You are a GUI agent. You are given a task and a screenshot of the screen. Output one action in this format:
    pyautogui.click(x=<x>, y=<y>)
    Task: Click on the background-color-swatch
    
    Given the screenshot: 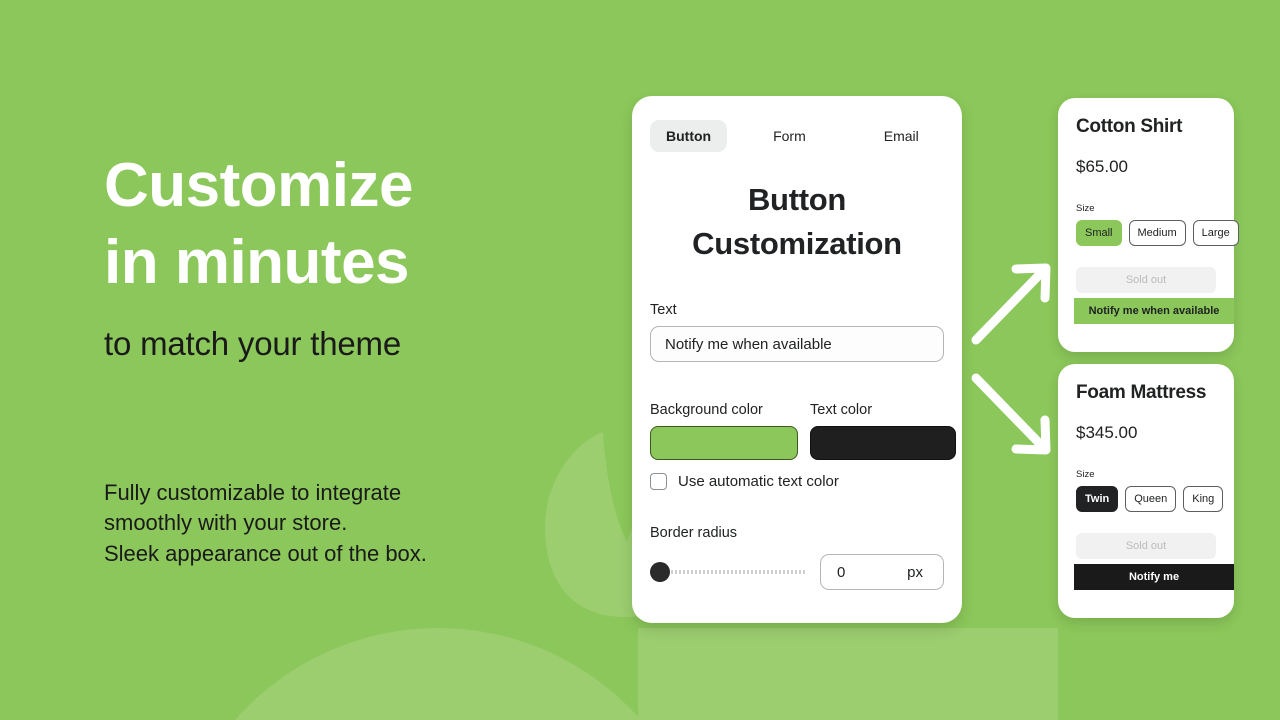 What is the action you would take?
    pyautogui.click(x=724, y=443)
    